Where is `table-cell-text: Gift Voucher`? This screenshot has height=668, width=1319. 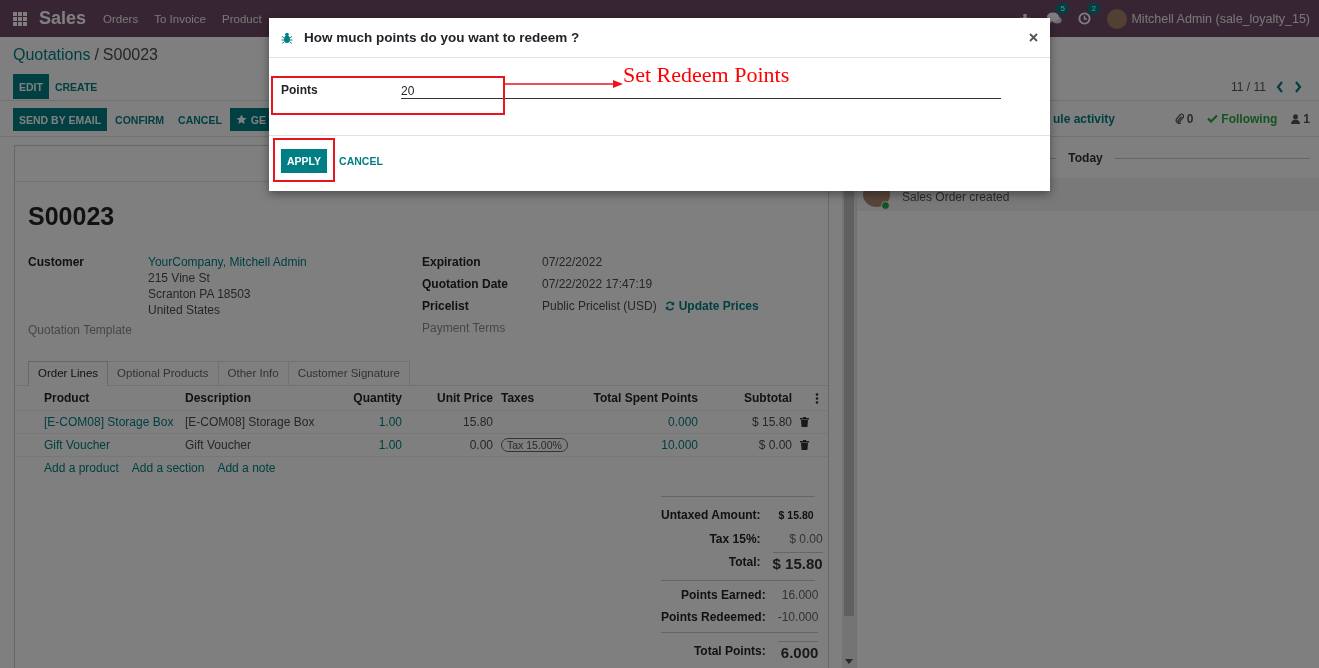
table-cell-text: Gift Voucher is located at coordinates (219, 445).